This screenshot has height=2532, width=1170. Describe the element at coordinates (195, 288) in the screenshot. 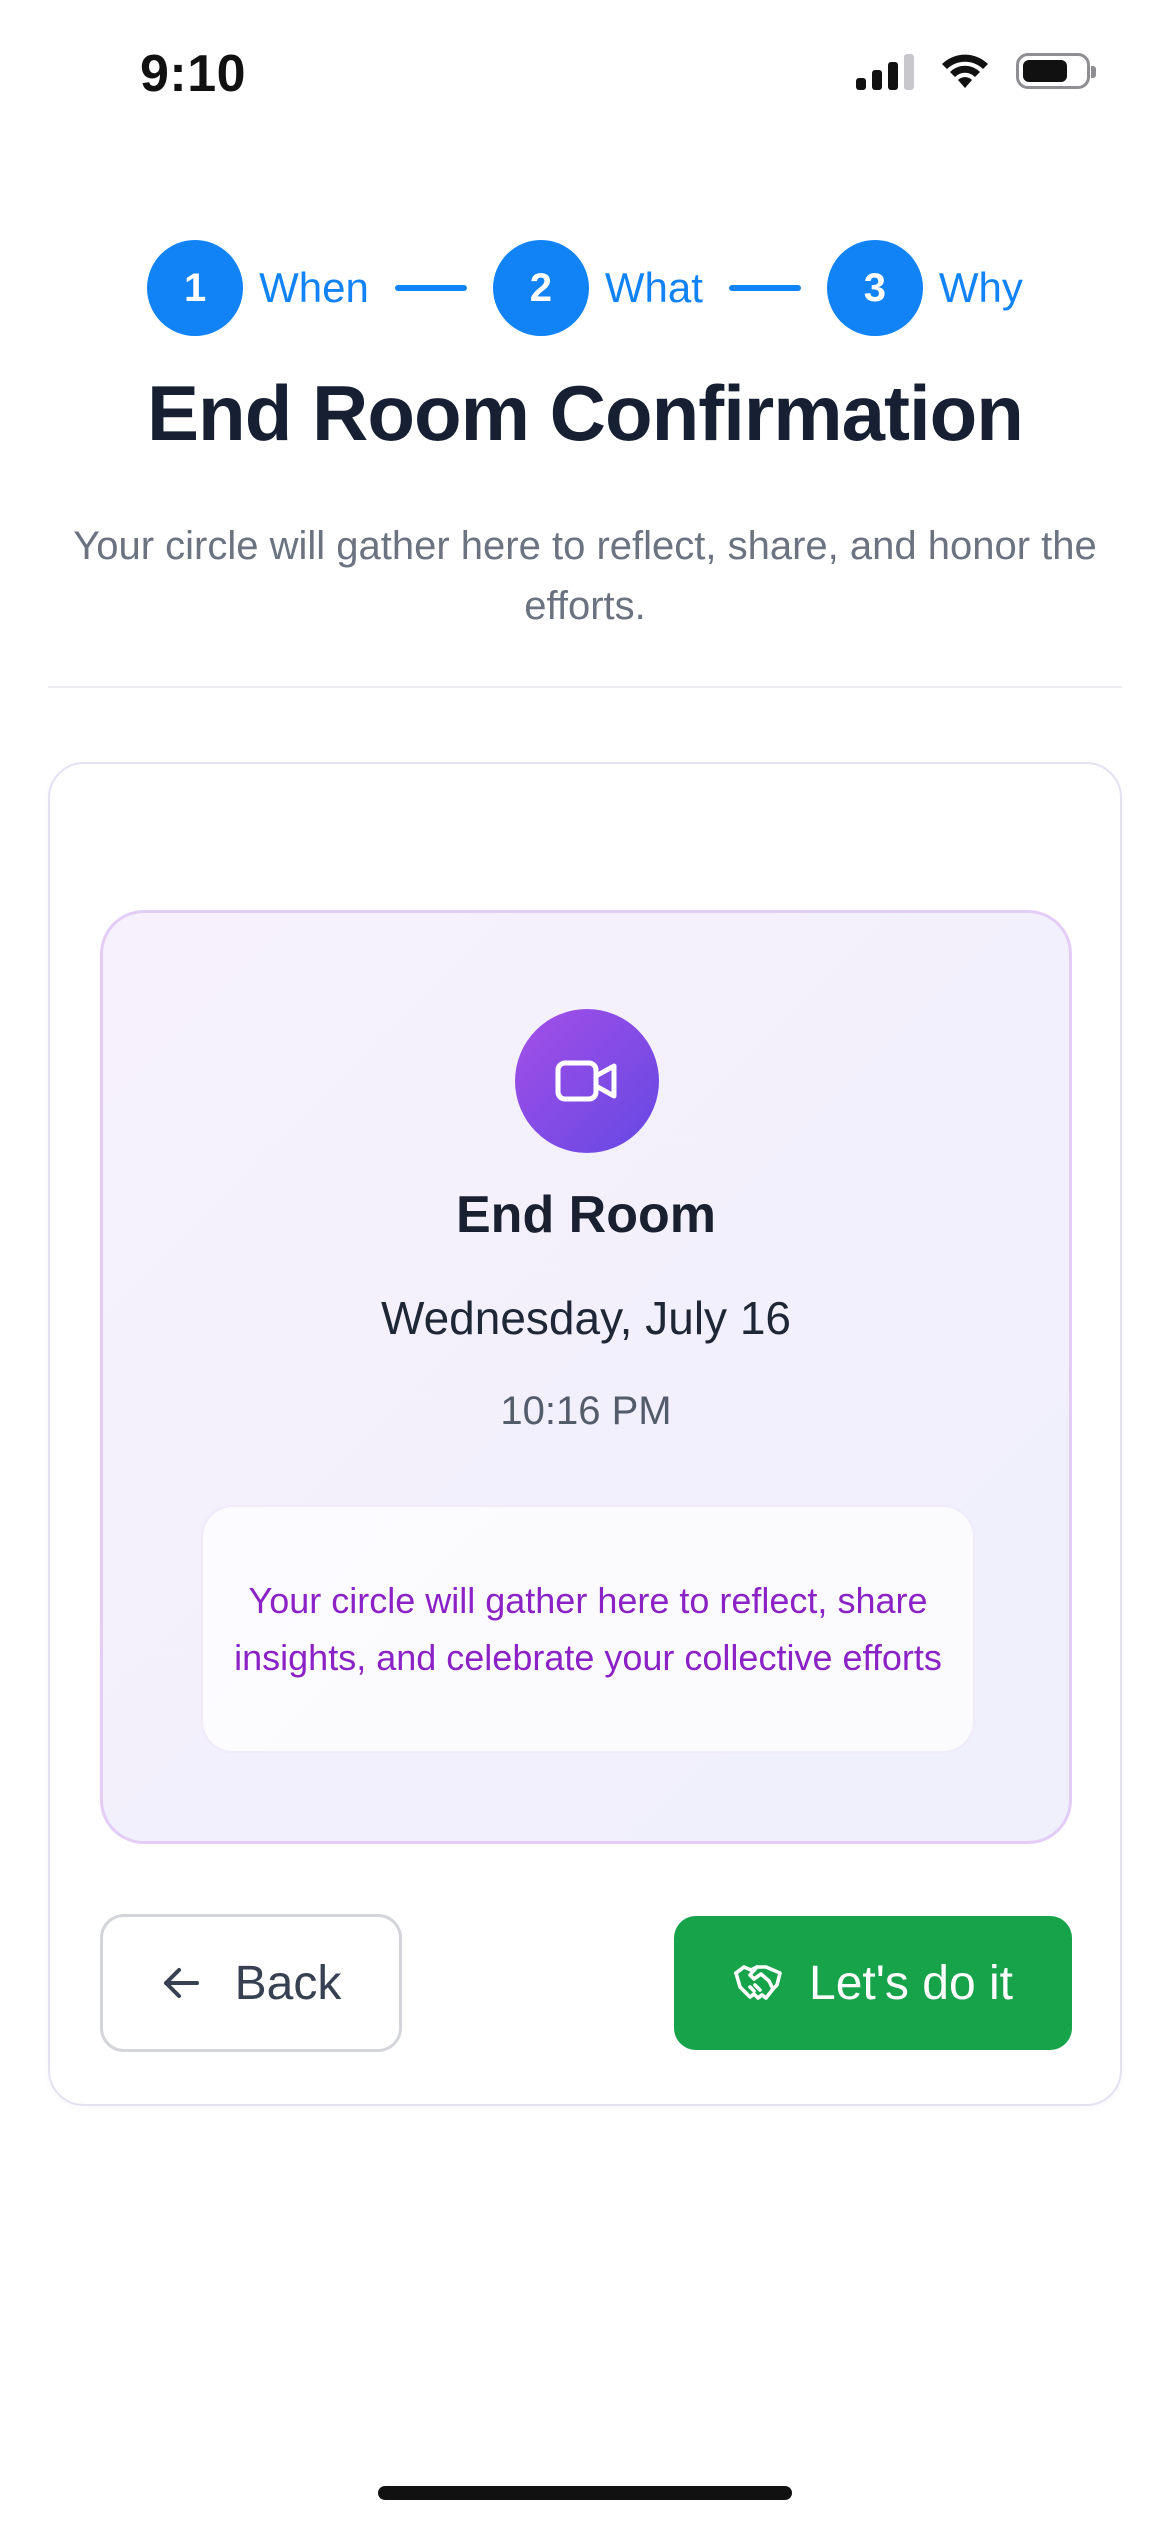

I see `step-number: 1` at that location.